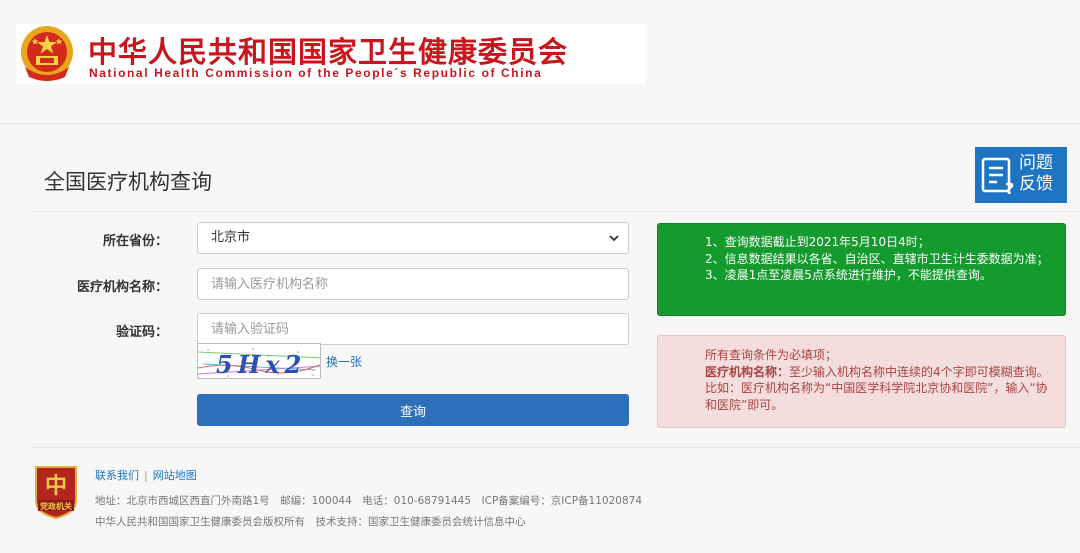  What do you see at coordinates (1036, 163) in the screenshot?
I see `feedback-label-line1: 问题` at bounding box center [1036, 163].